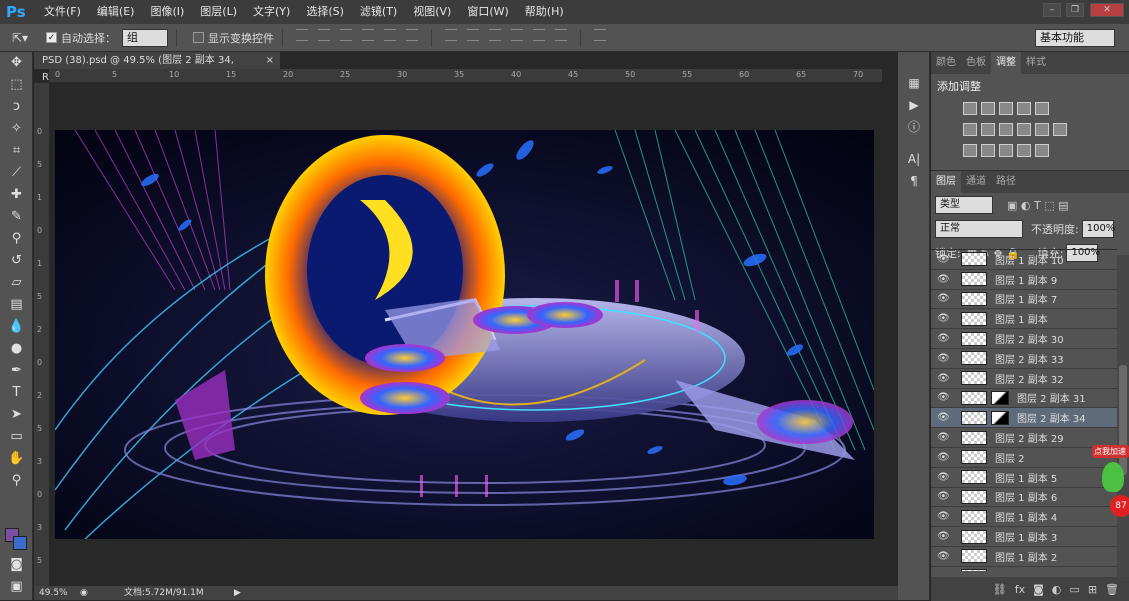  What do you see at coordinates (561, 35) in the screenshot?
I see `distribute-right-icon` at bounding box center [561, 35].